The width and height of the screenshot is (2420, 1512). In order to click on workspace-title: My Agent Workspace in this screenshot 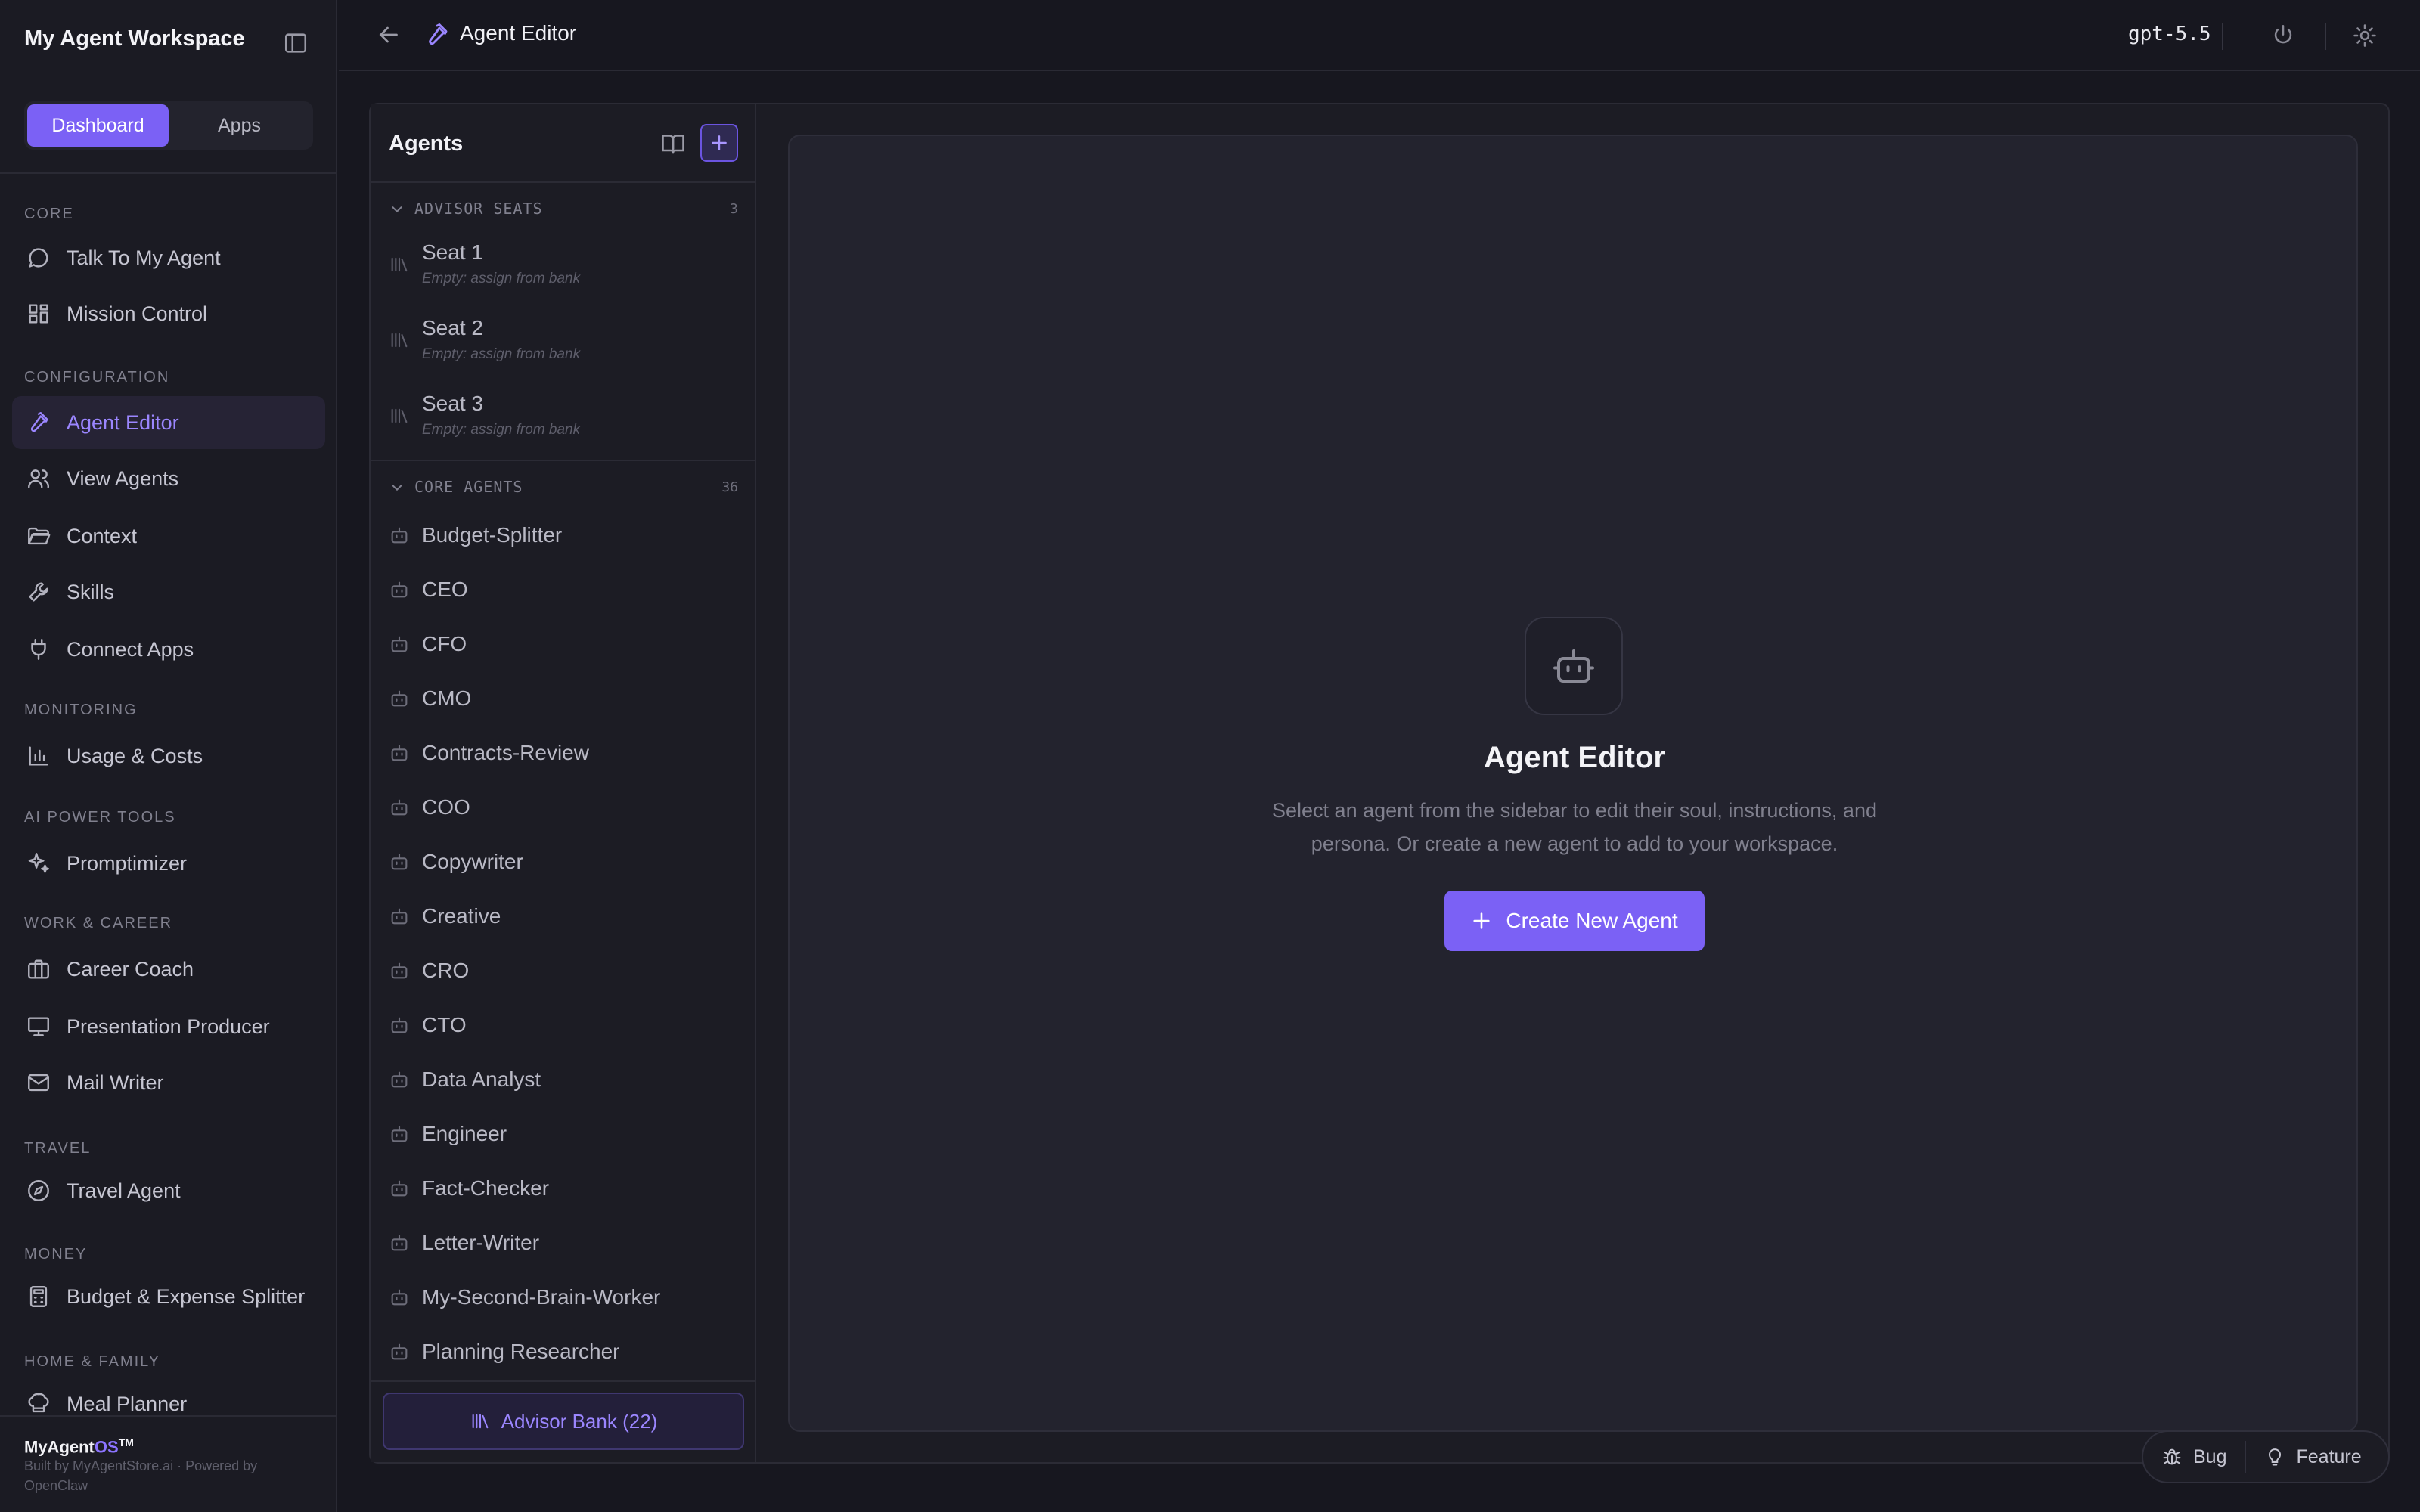, I will do `click(134, 38)`.